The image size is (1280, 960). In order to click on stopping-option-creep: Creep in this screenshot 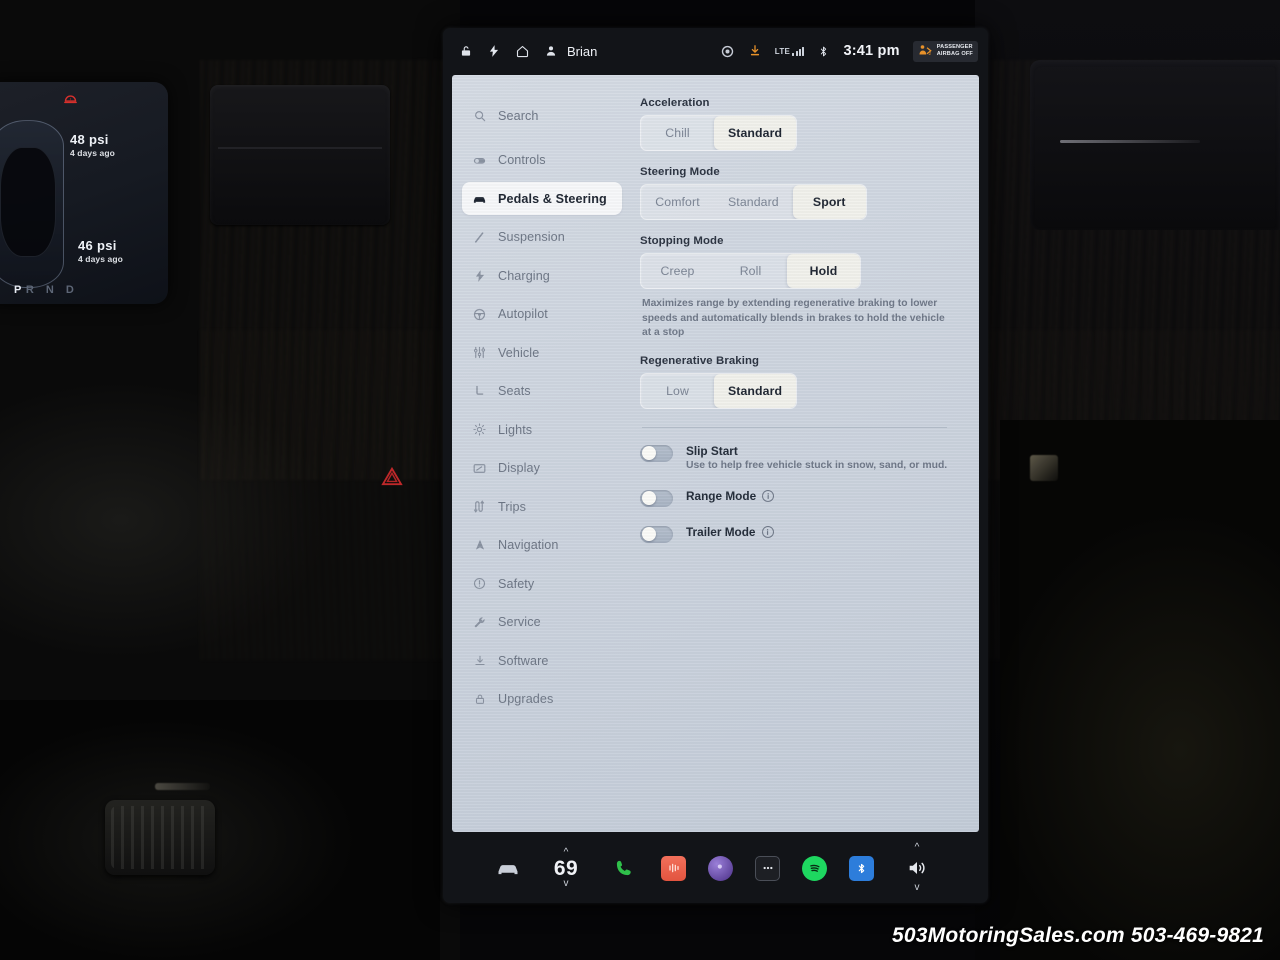, I will do `click(677, 271)`.